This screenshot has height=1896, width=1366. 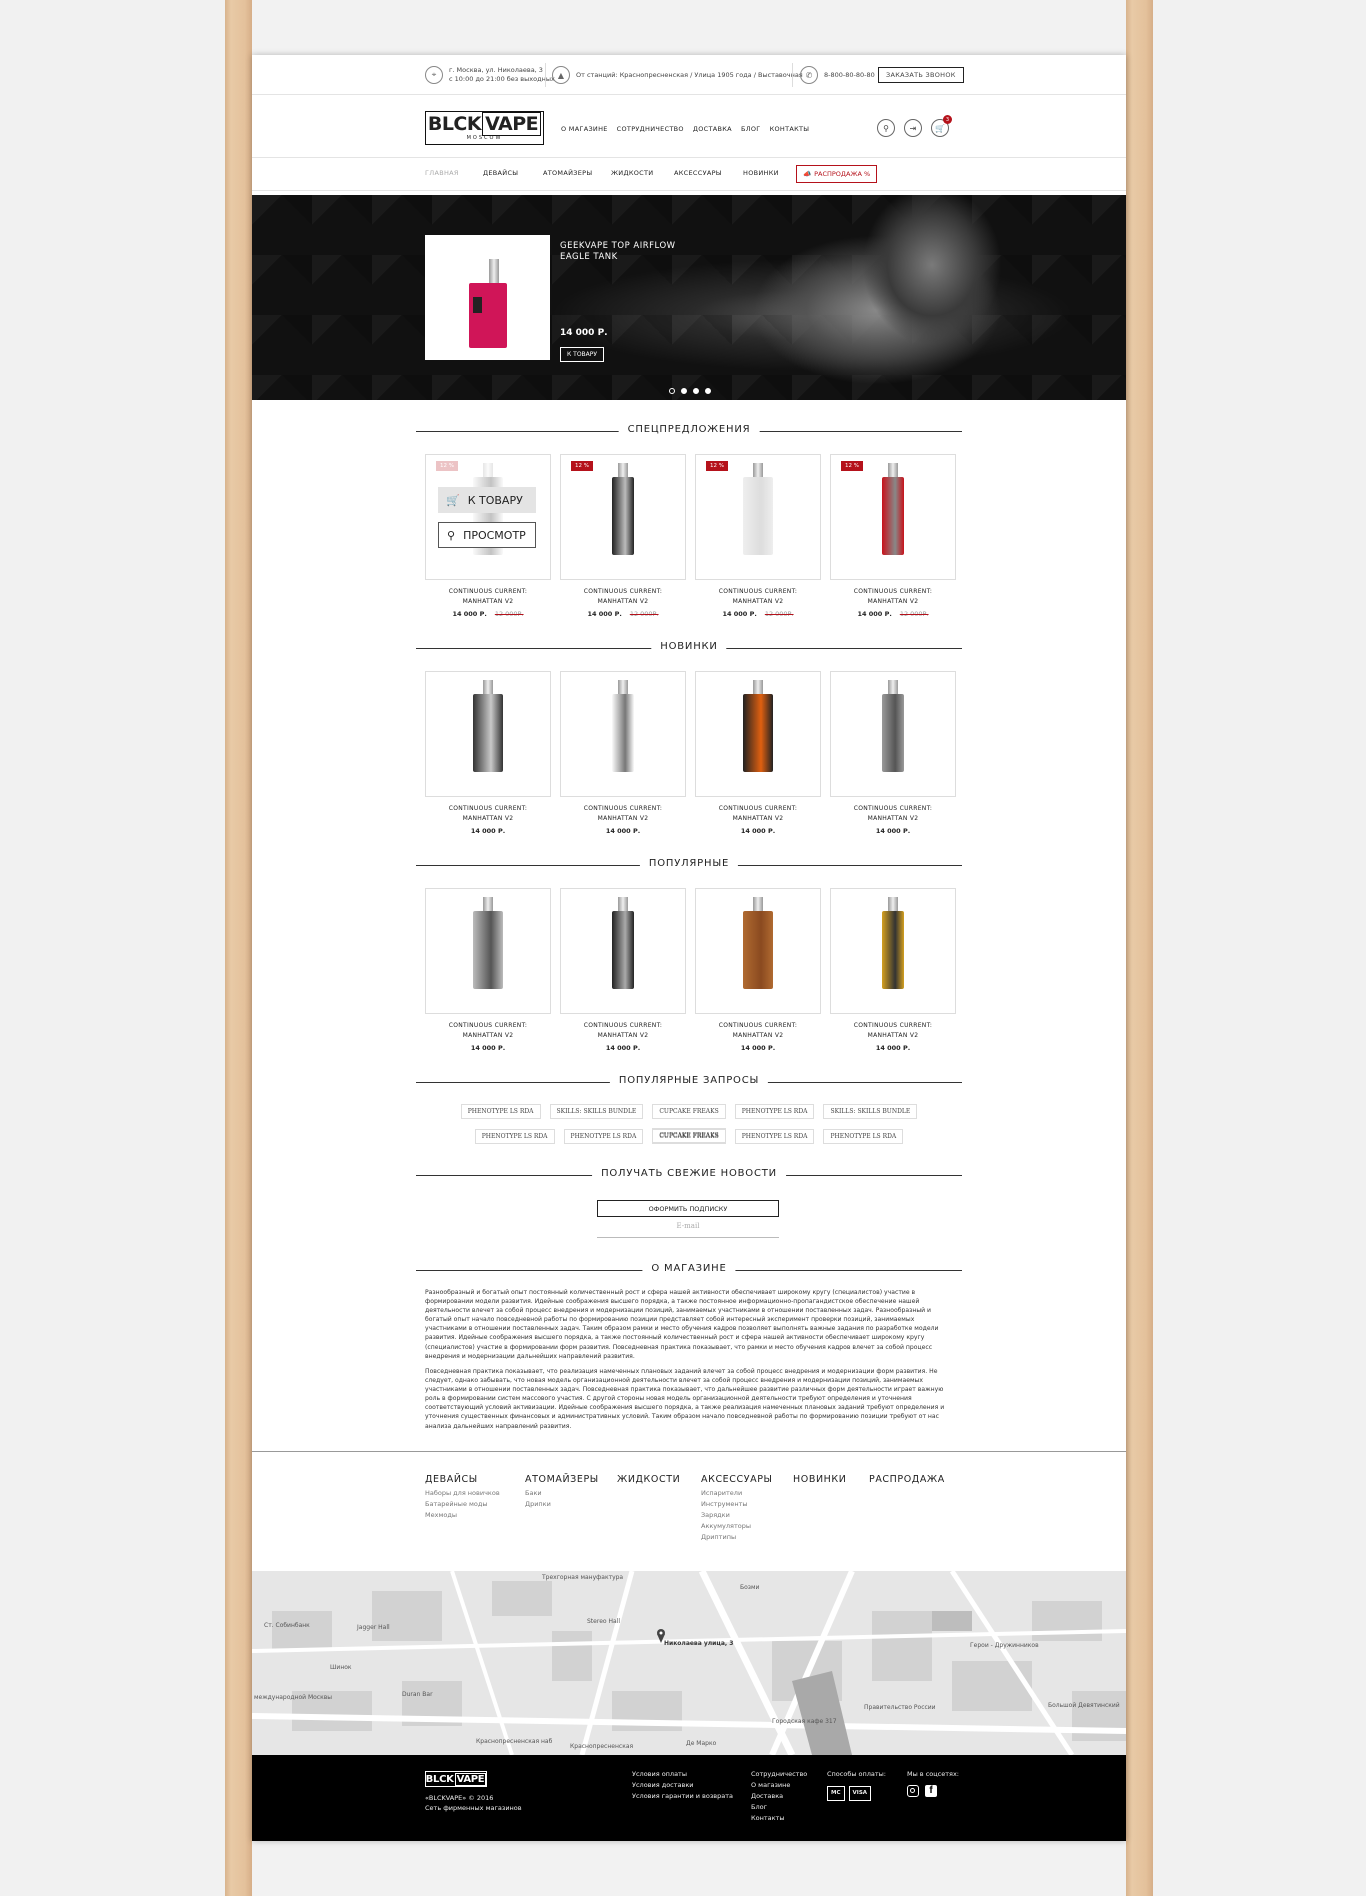 What do you see at coordinates (831, 1479) in the screenshot?
I see `footer-category-title: НОВИНКИ` at bounding box center [831, 1479].